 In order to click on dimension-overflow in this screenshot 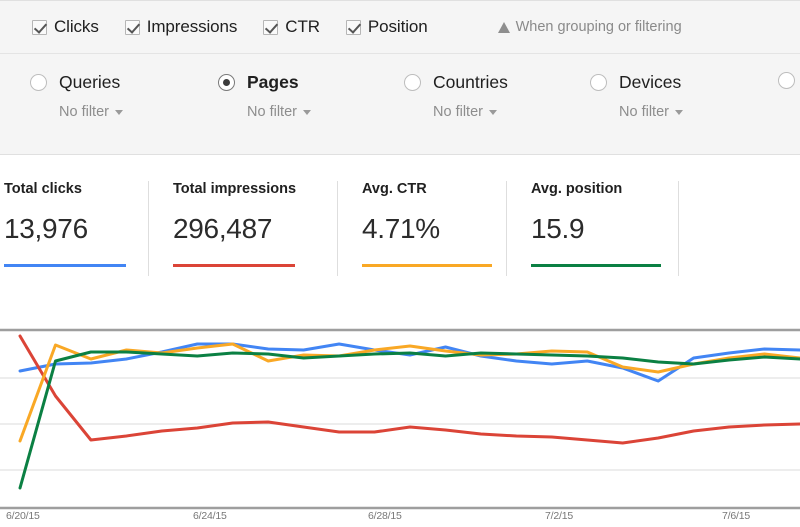, I will do `click(789, 80)`.